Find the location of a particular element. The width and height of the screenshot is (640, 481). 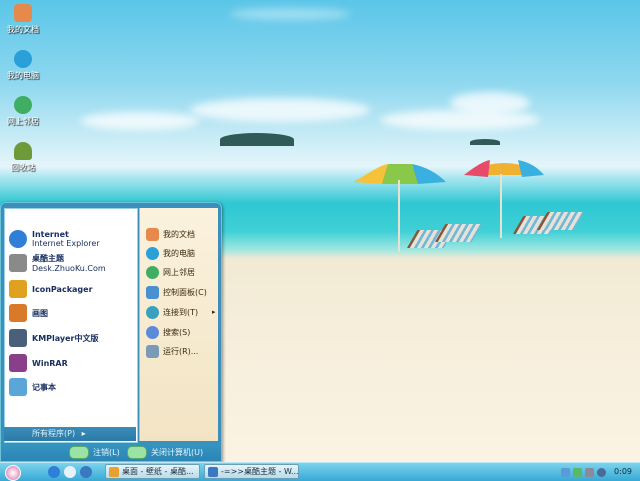

start-item-subtitle: Internet Explorer is located at coordinates (66, 243).